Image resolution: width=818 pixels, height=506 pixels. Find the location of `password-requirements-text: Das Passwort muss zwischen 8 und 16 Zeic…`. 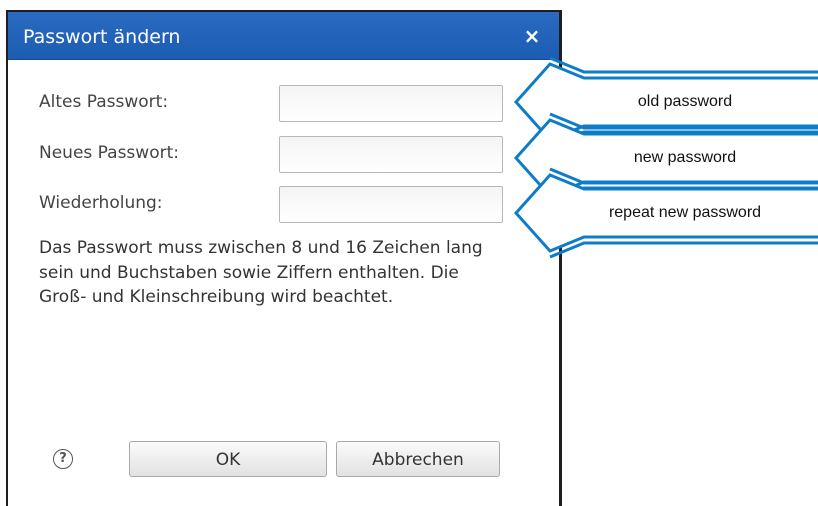

password-requirements-text: Das Passwort muss zwischen 8 und 16 Zeic… is located at coordinates (261, 272).